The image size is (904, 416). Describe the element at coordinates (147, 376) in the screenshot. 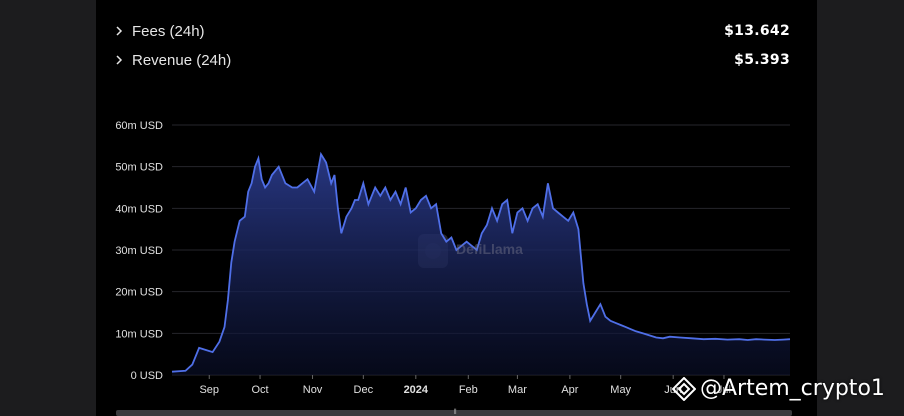

I see `y-tick-label: 0 USD` at that location.